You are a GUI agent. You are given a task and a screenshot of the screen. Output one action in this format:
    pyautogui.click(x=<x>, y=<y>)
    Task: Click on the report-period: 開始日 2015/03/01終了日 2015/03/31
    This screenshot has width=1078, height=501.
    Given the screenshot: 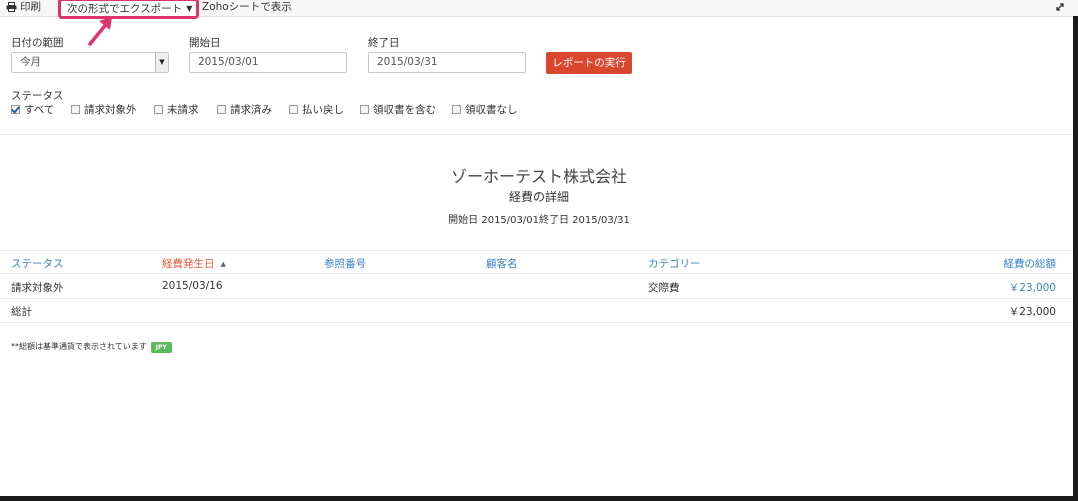 What is the action you would take?
    pyautogui.click(x=539, y=220)
    